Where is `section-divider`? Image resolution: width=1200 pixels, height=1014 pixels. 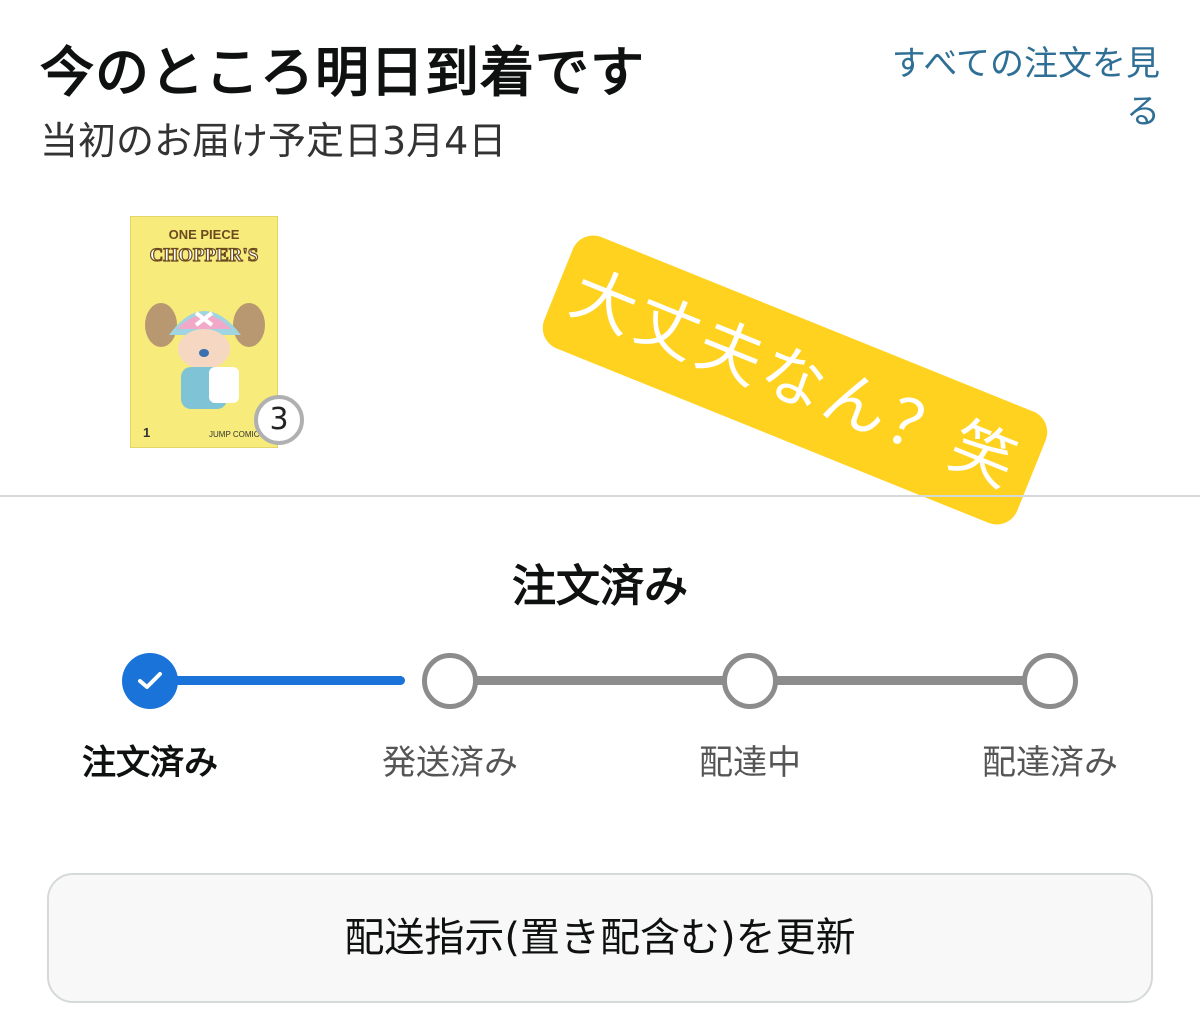
section-divider is located at coordinates (600, 496).